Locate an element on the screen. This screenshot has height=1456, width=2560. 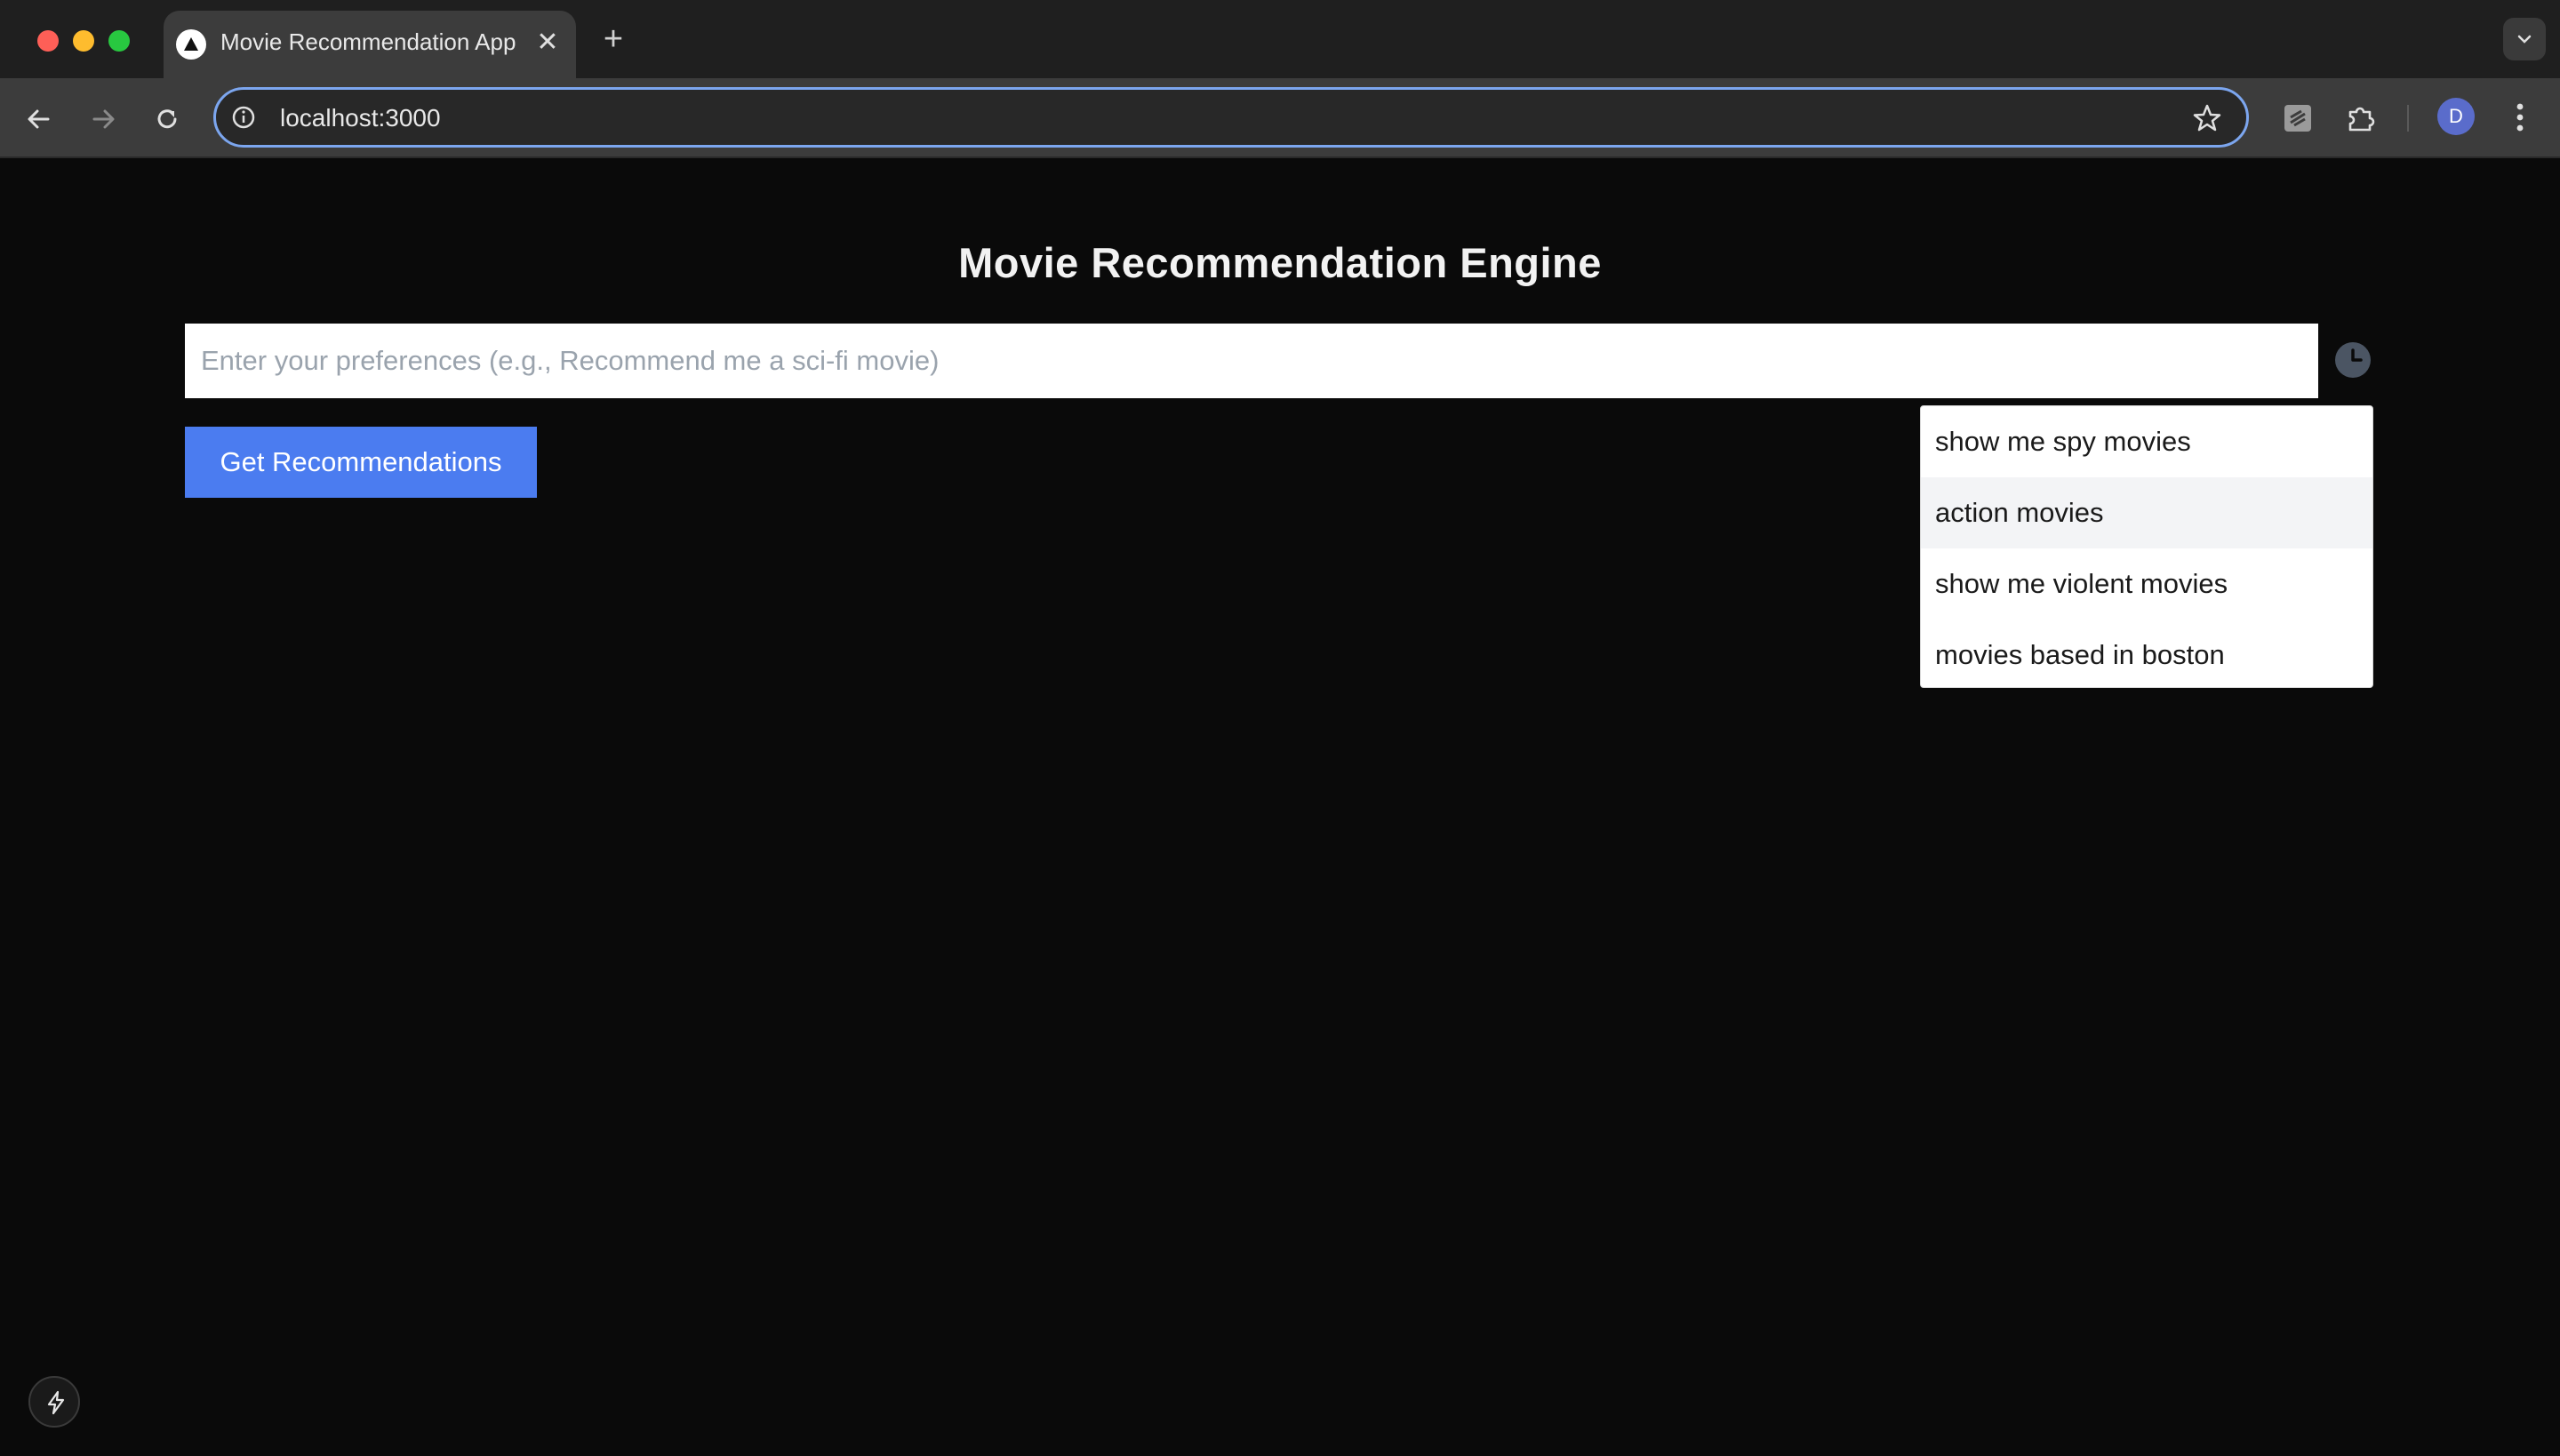
toolbar-separator is located at coordinates (2408, 118).